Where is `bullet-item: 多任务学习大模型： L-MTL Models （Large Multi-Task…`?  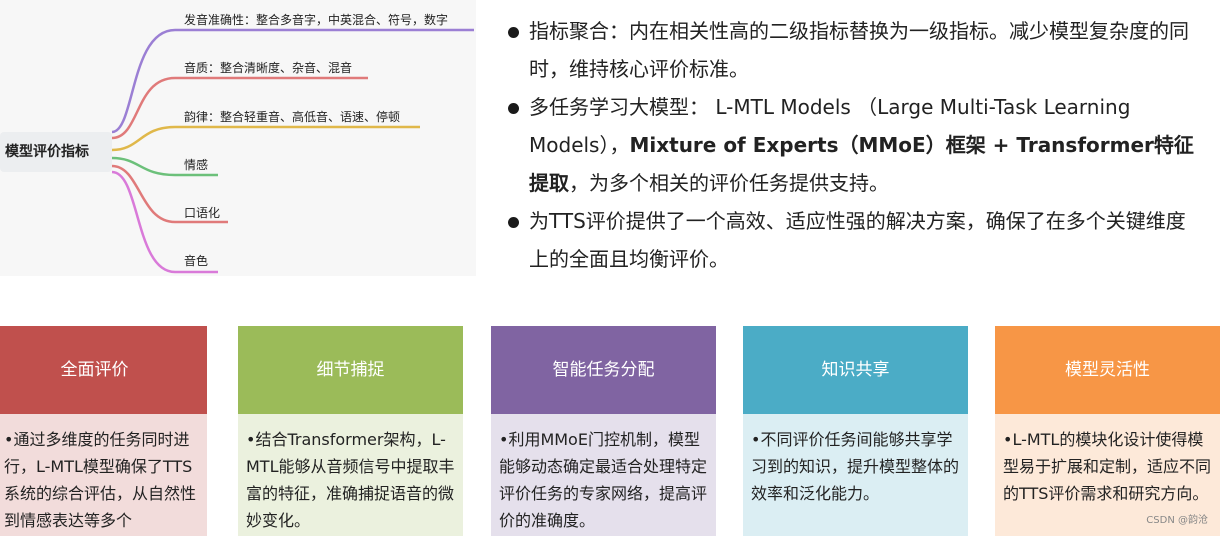 bullet-item: 多任务学习大模型： L-MTL Models （Large Multi-Task… is located at coordinates (855, 145).